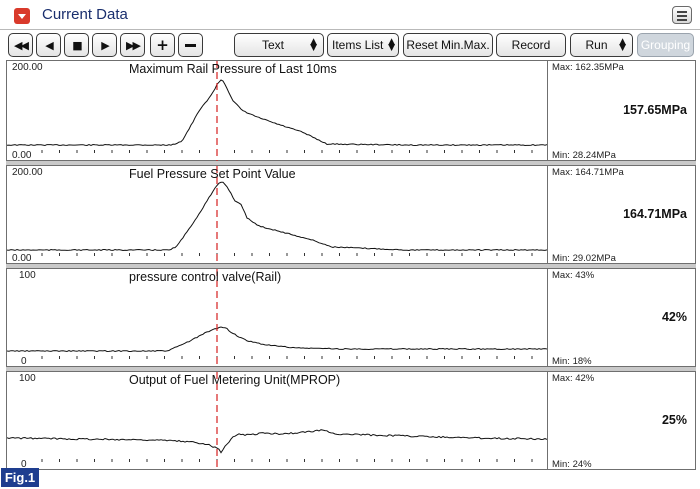  Describe the element at coordinates (674, 420) in the screenshot. I see `current-value: 25%` at that location.